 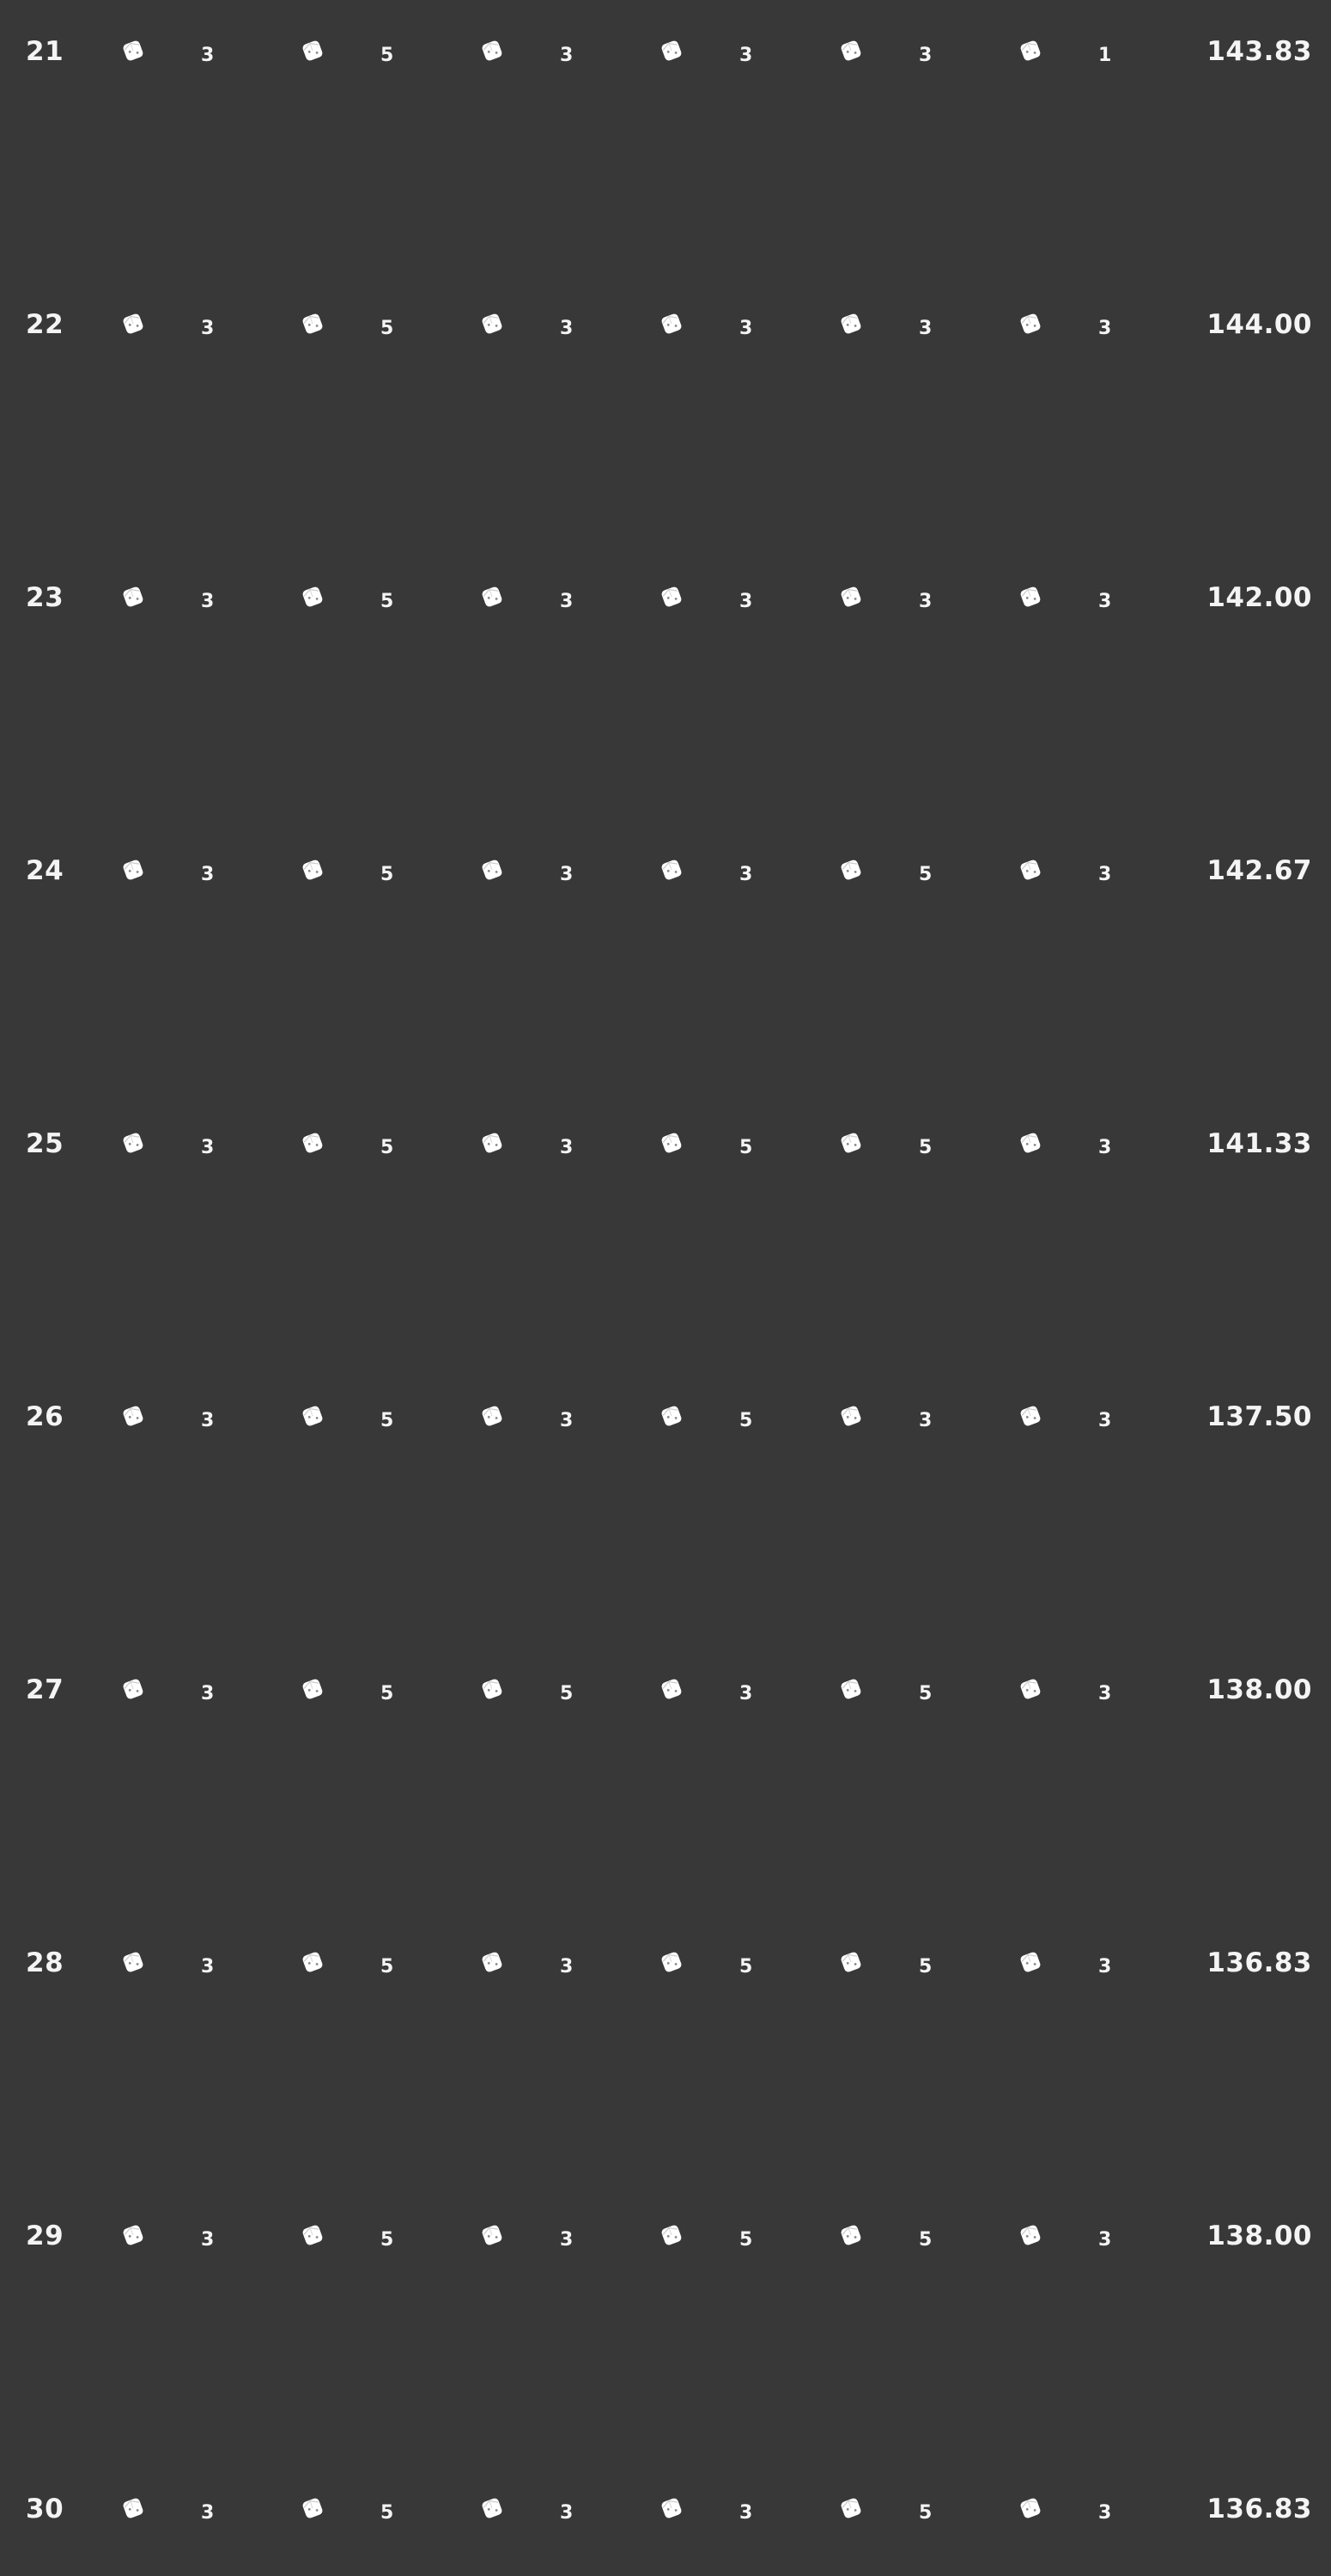 I want to click on die-value: 1, so click(x=1105, y=56).